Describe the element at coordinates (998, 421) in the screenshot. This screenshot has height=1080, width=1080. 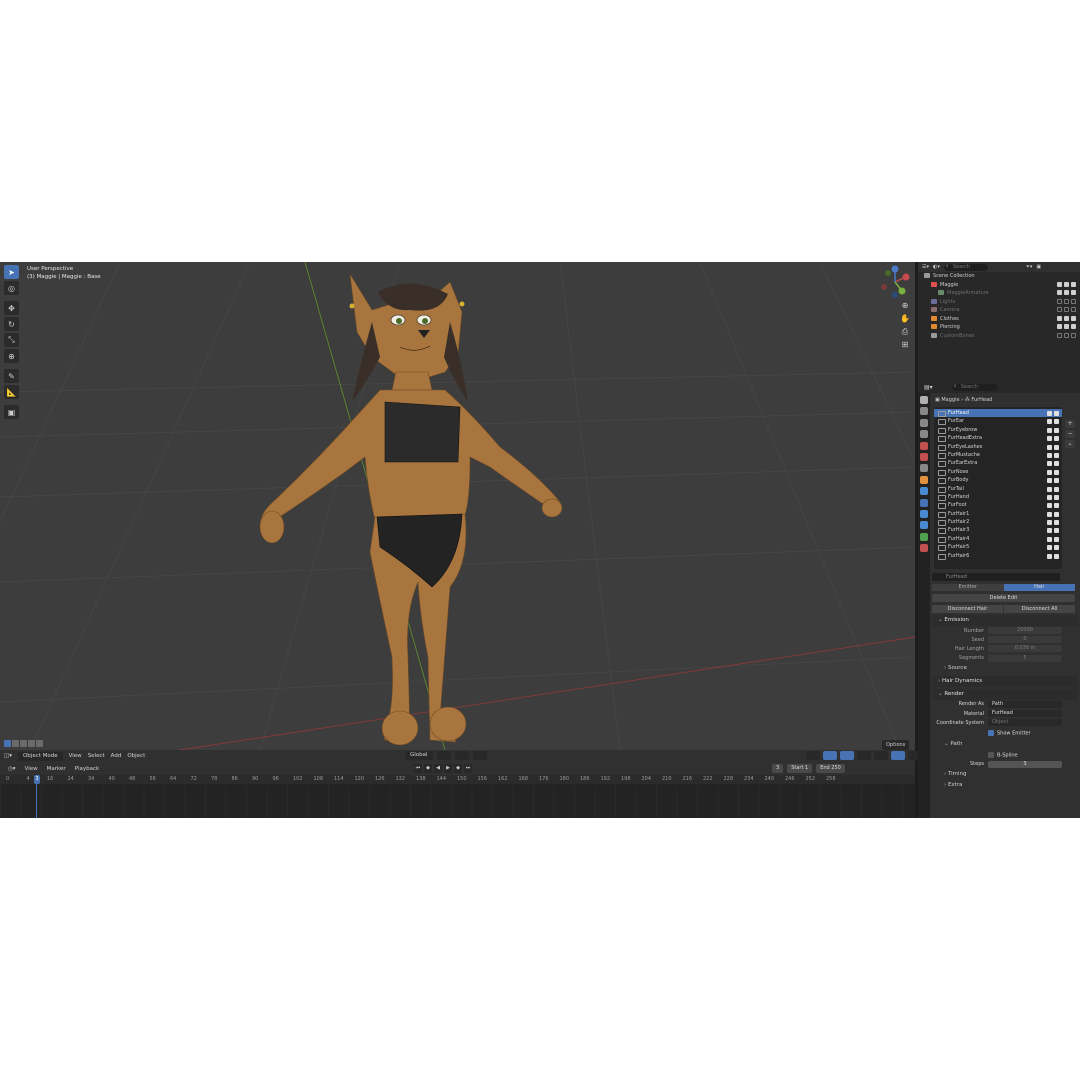
I see `particle-system-item: FurEar` at that location.